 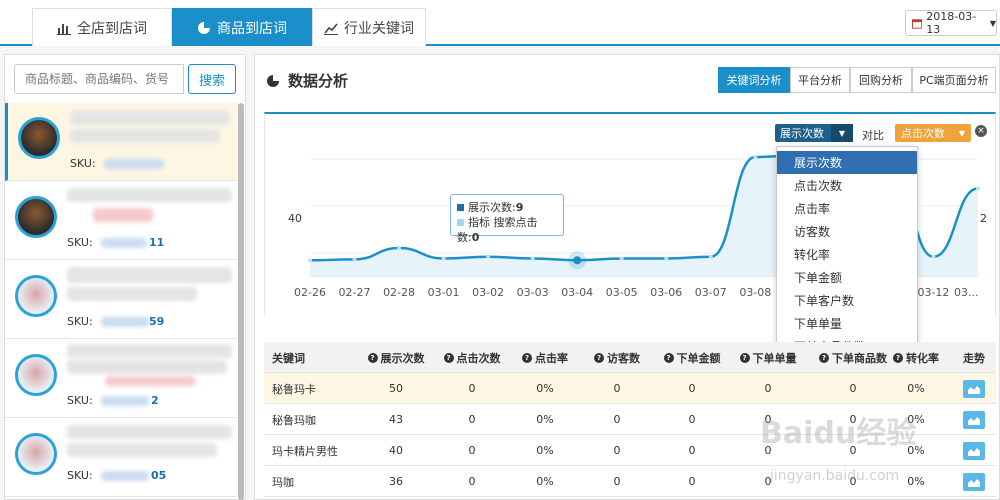 I want to click on column-header: ? 访客数, so click(x=617, y=357).